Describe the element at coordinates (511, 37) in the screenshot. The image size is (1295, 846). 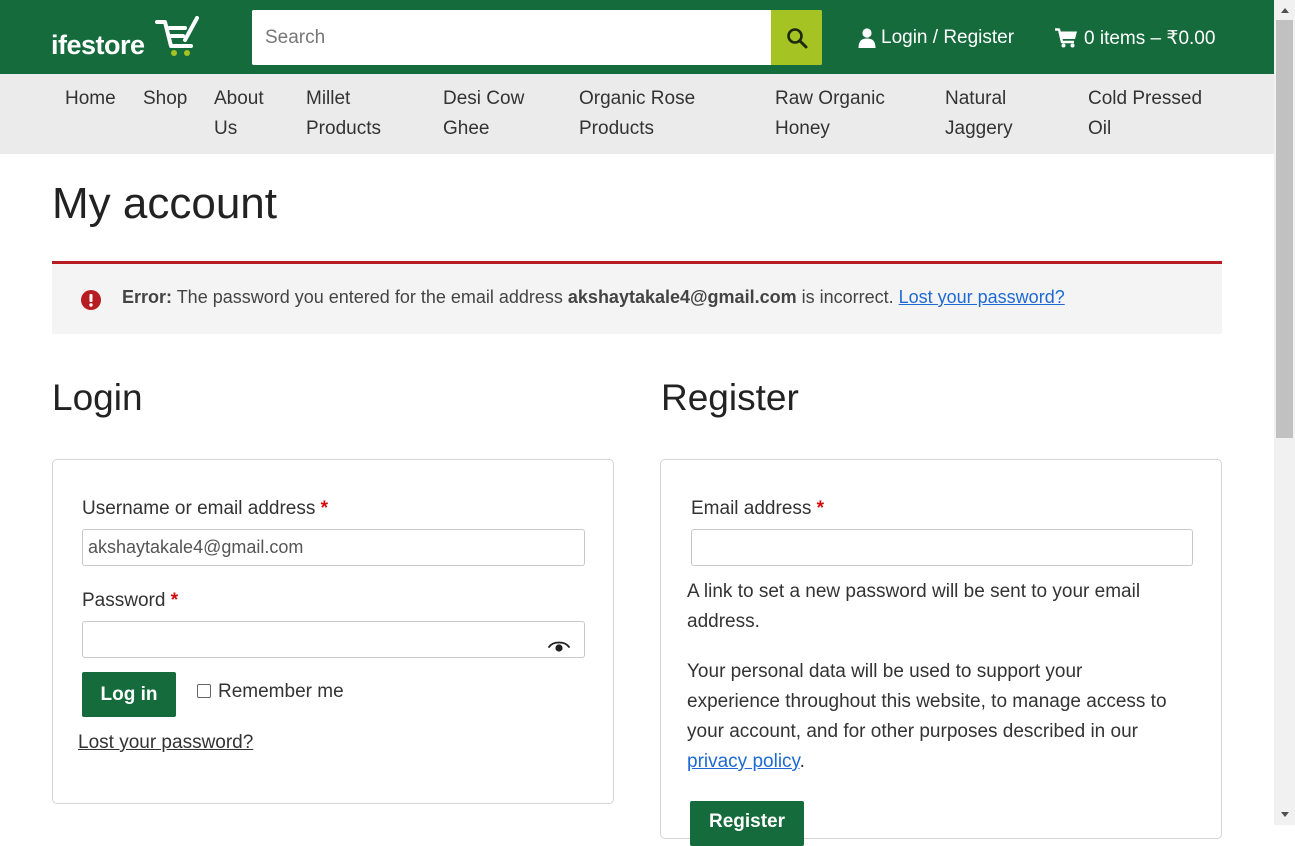
I see `search-input` at that location.